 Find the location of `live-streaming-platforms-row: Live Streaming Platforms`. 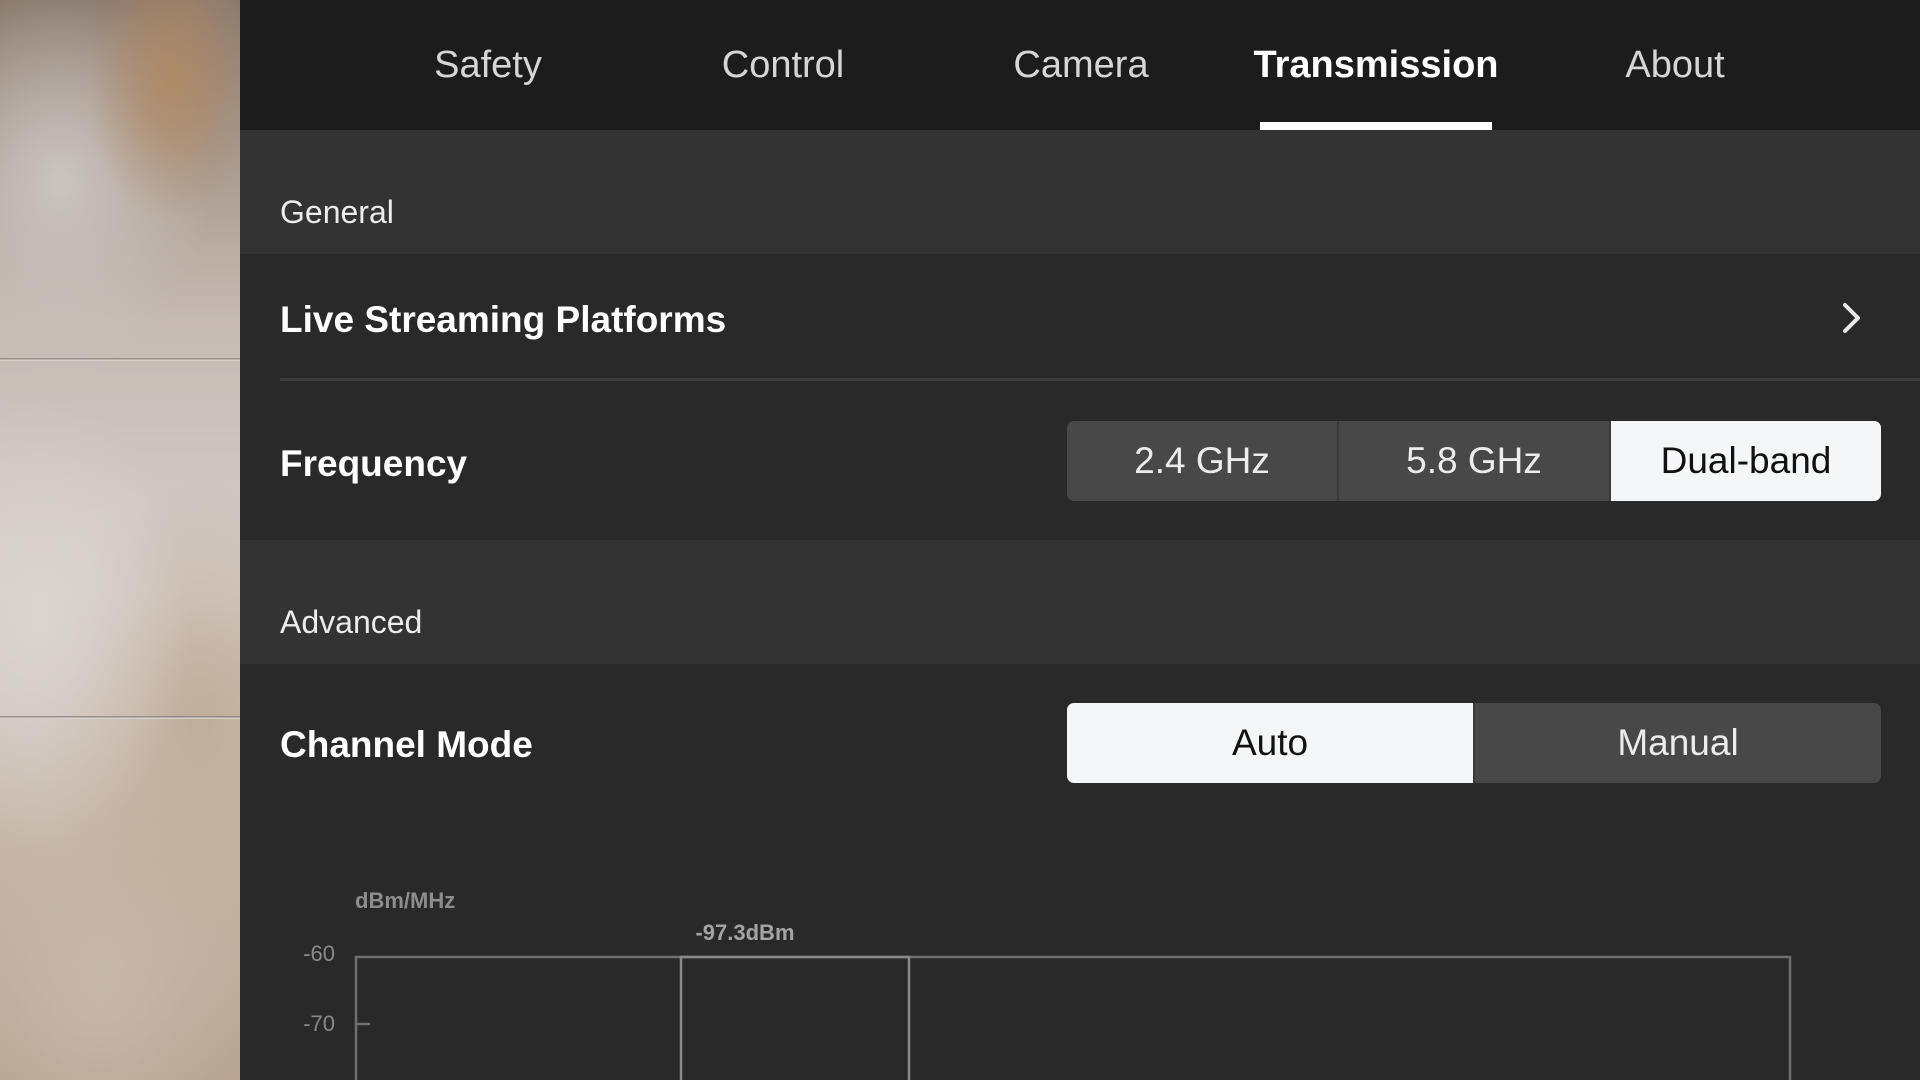

live-streaming-platforms-row: Live Streaming Platforms is located at coordinates (1080, 317).